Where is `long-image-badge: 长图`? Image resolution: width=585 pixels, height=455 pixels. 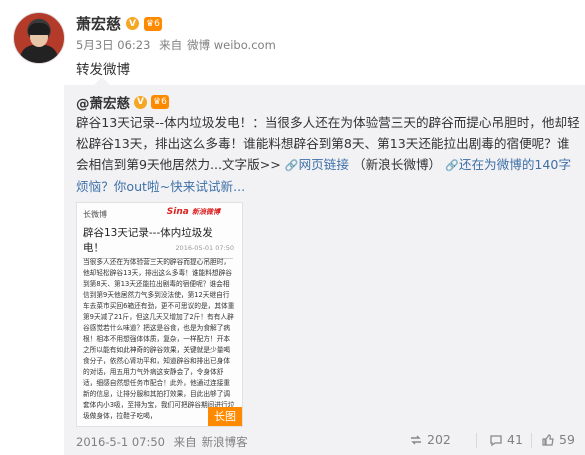 long-image-badge: 长图 is located at coordinates (225, 416).